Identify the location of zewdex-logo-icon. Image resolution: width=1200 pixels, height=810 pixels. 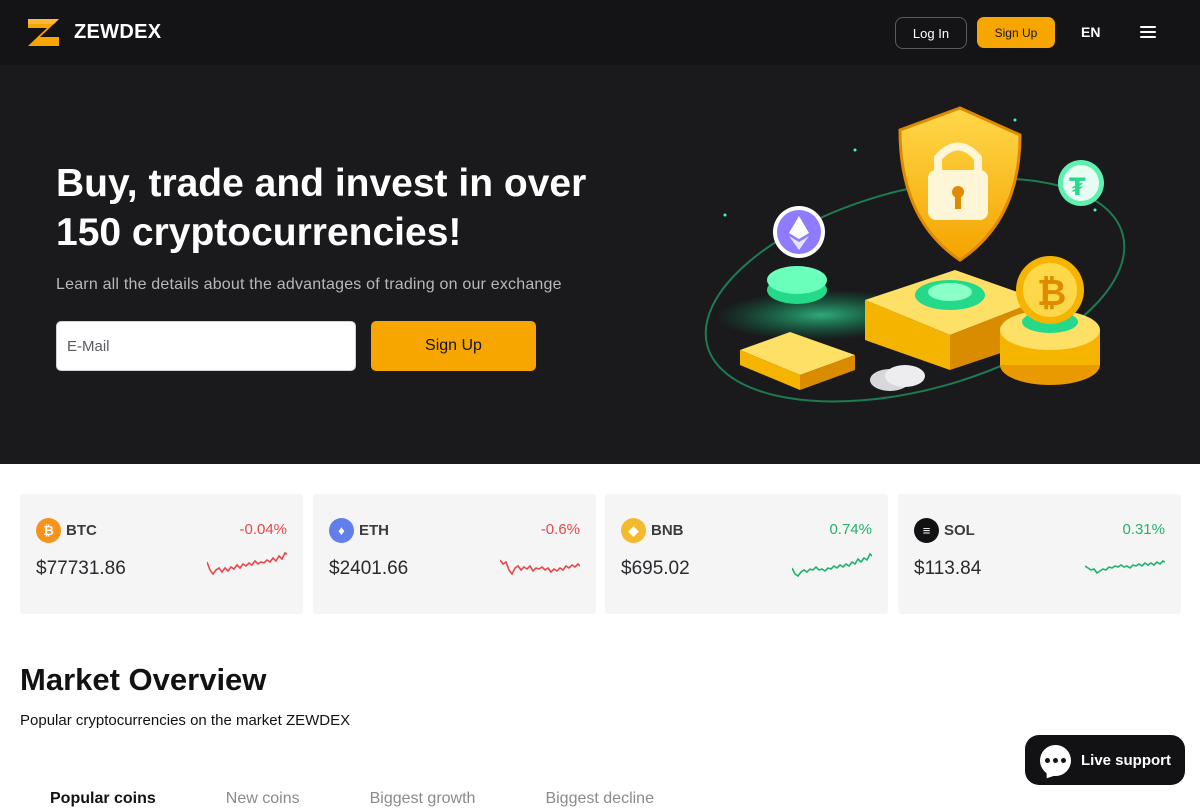
(43, 32).